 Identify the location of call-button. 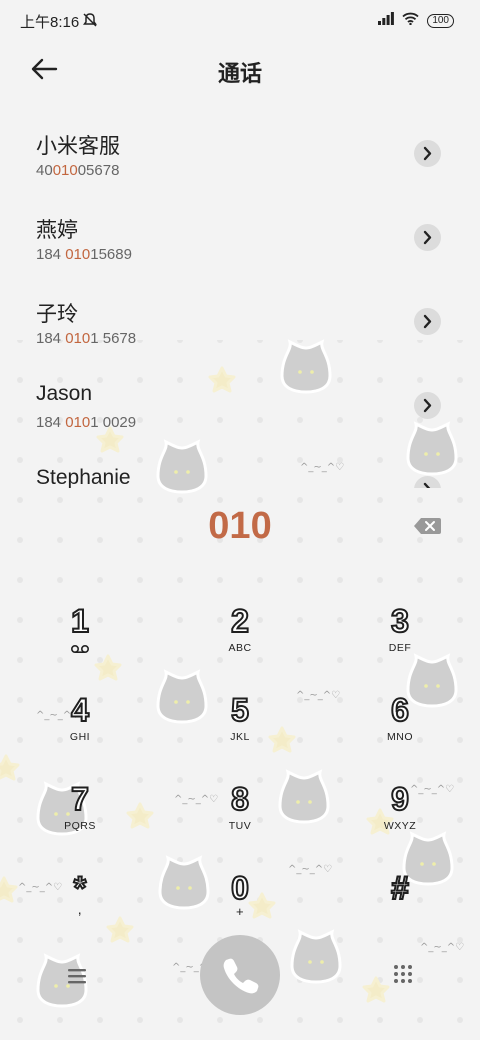
(240, 975).